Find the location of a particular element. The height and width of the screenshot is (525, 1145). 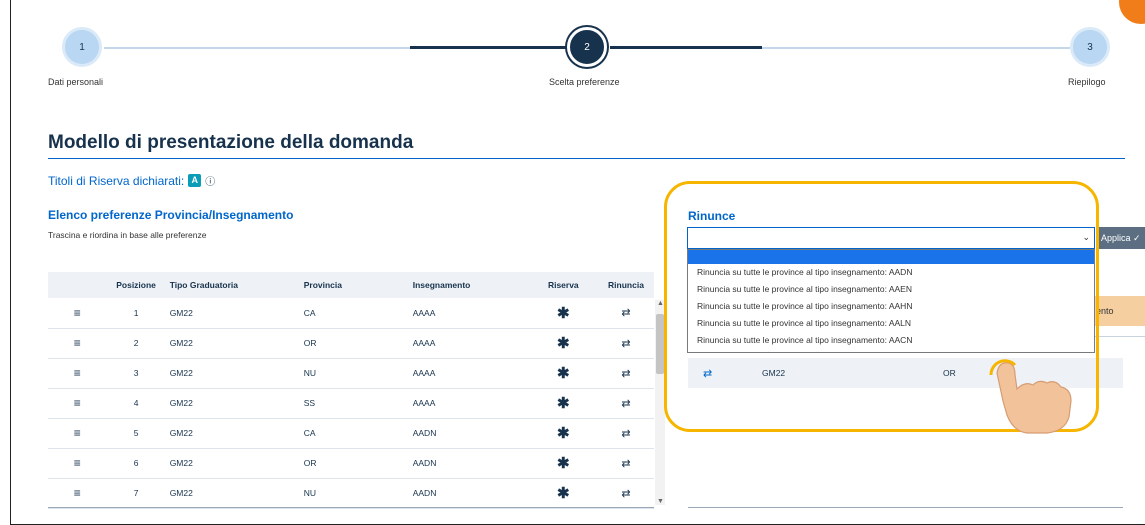

applica-button: Applica ✓ is located at coordinates (1121, 238).